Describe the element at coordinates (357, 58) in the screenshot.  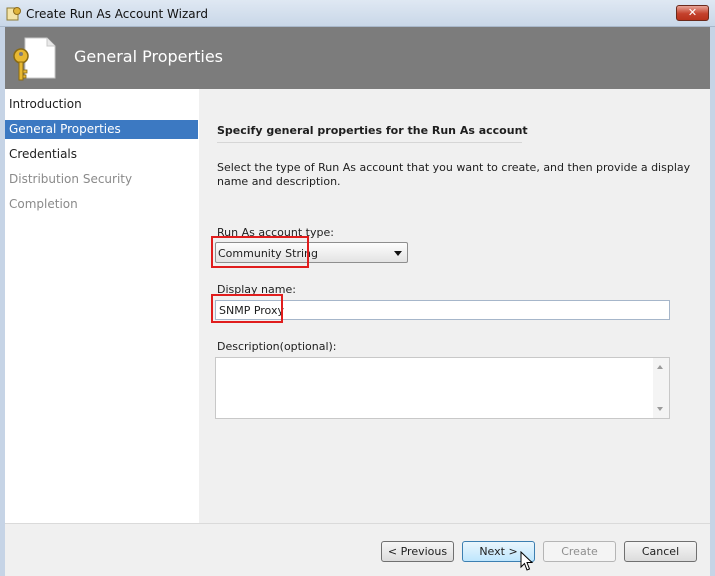
I see `wizard-header: General Properties` at that location.